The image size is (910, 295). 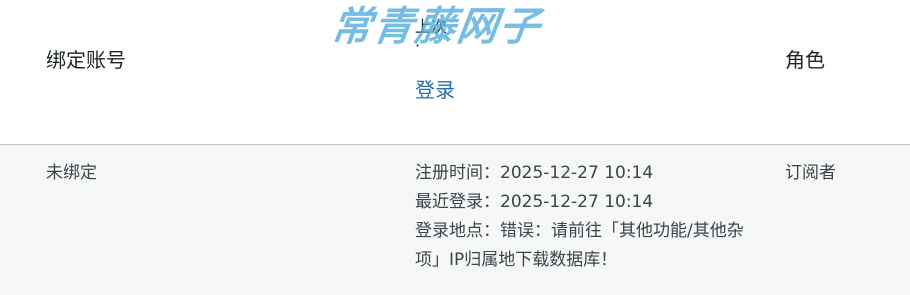 What do you see at coordinates (534, 173) in the screenshot?
I see `registered-time: 注册时间：2025-12-27 10:14` at bounding box center [534, 173].